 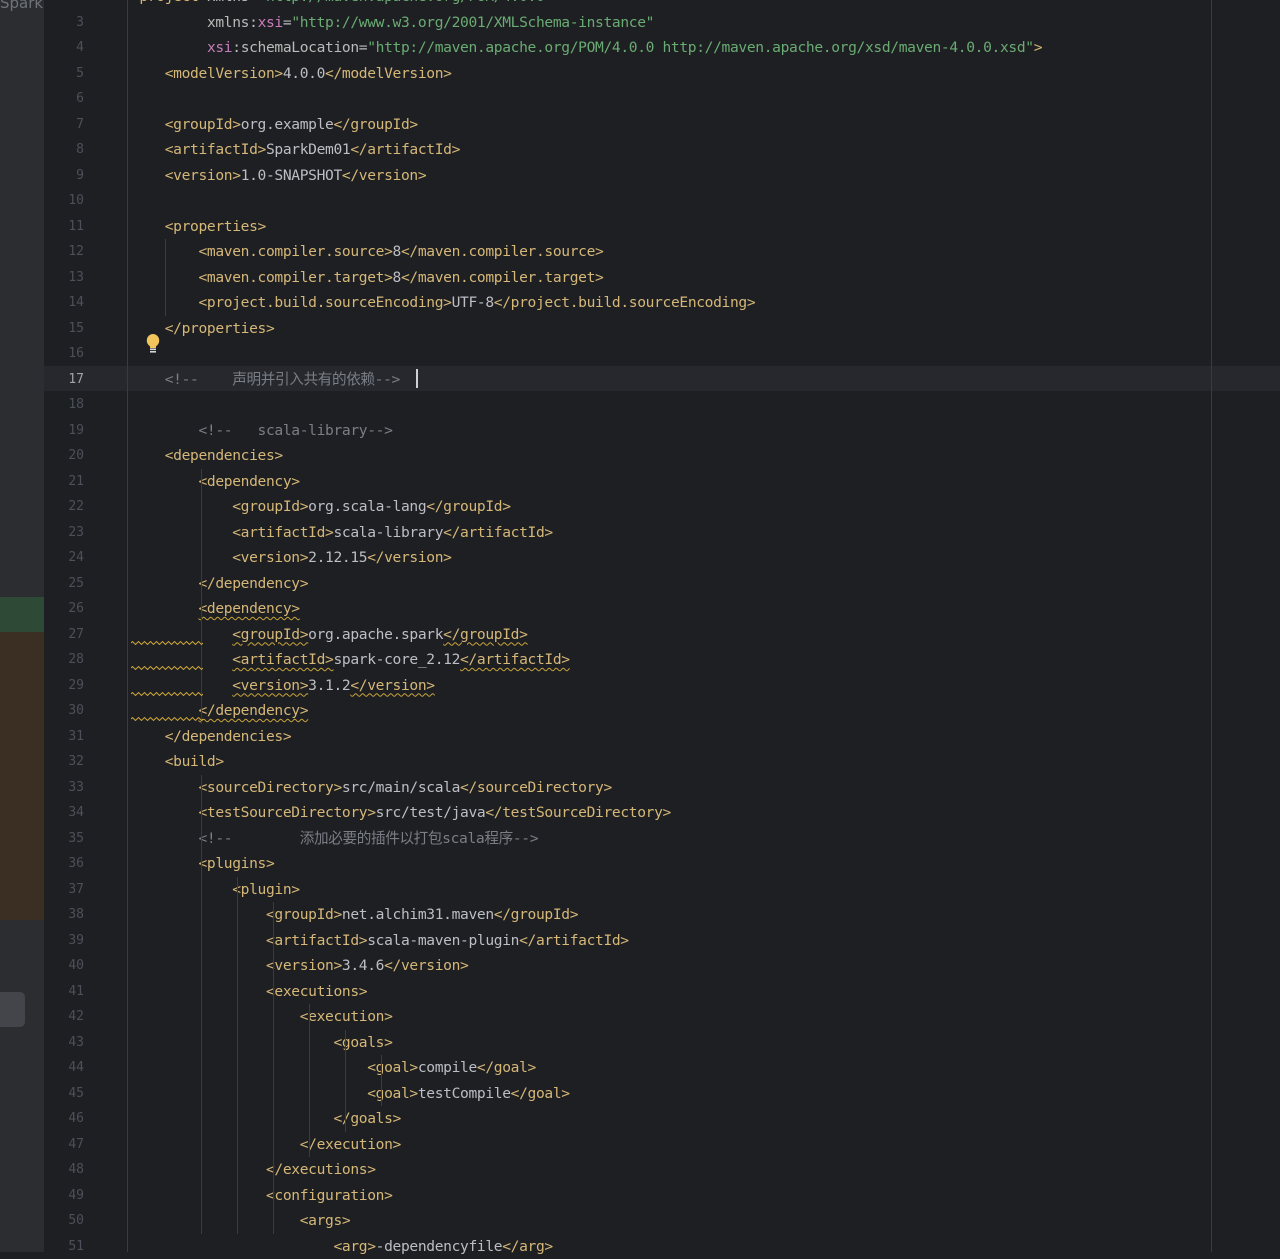 I want to click on line-number: 39, so click(x=64, y=940).